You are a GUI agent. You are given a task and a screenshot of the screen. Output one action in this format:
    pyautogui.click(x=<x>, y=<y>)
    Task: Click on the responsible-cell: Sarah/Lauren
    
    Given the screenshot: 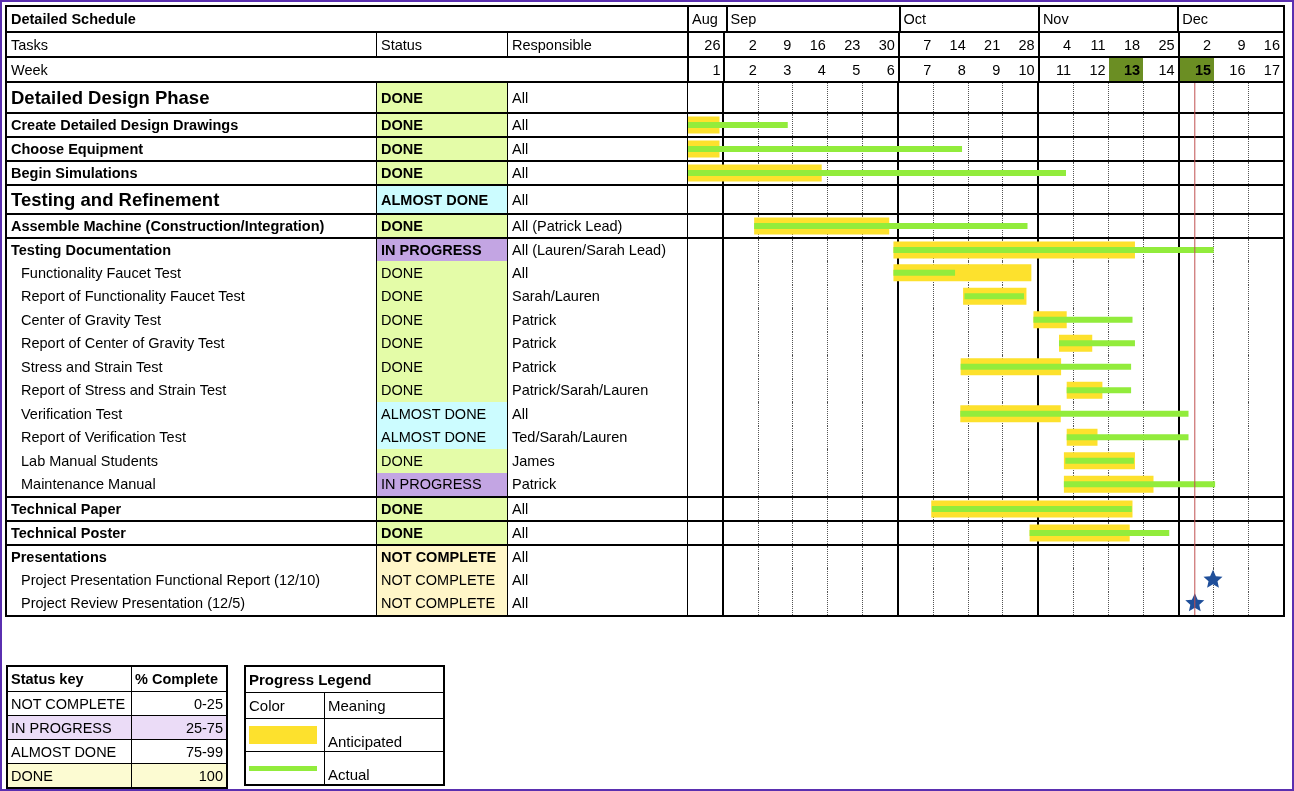 What is the action you would take?
    pyautogui.click(x=597, y=296)
    